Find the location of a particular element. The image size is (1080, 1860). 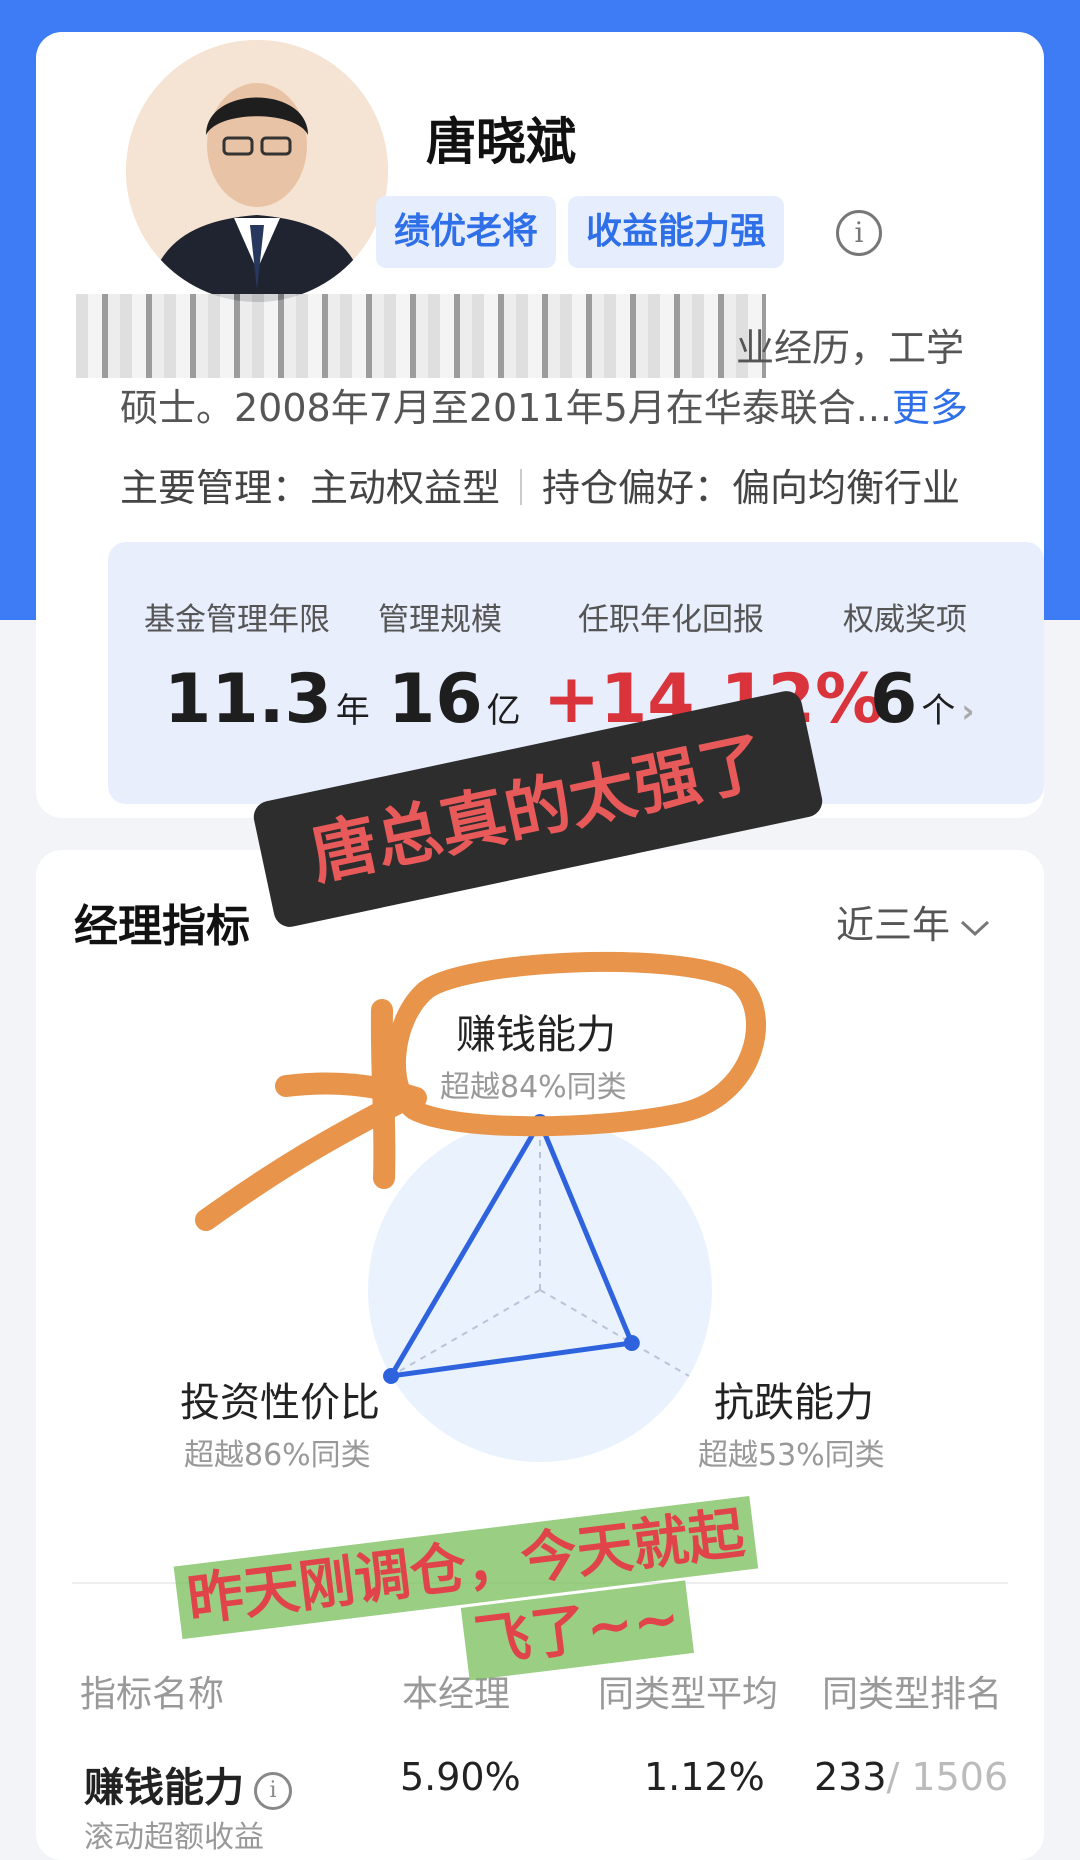

header-category-avg: 同类型平均 is located at coordinates (688, 1694).